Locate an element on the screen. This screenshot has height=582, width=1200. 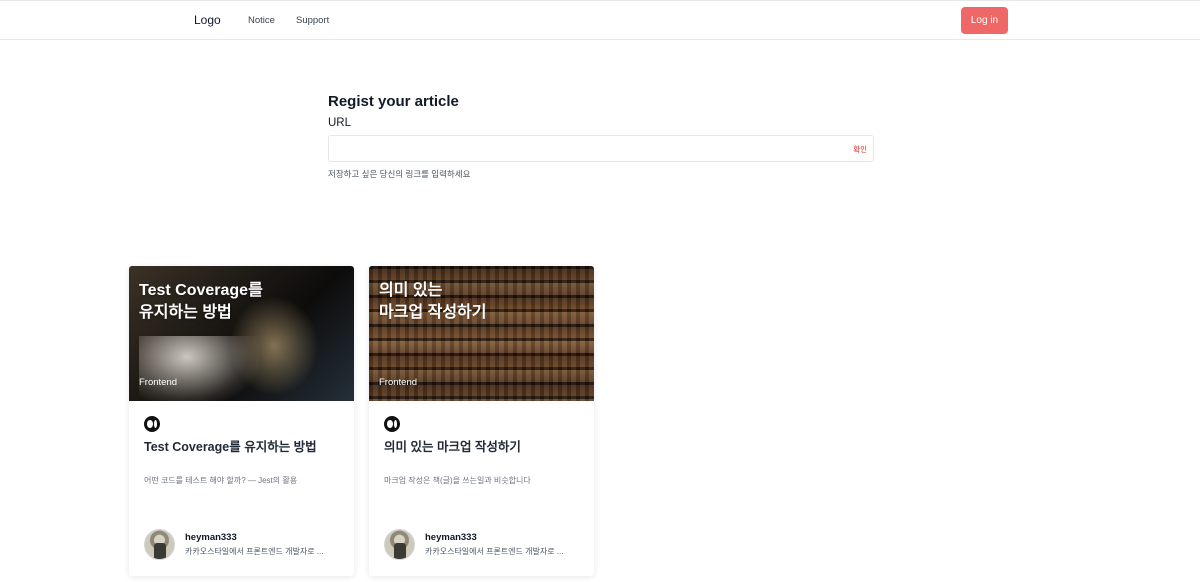
thumbnail-title: Test Coverage를 유지하는 방법 is located at coordinates (201, 302).